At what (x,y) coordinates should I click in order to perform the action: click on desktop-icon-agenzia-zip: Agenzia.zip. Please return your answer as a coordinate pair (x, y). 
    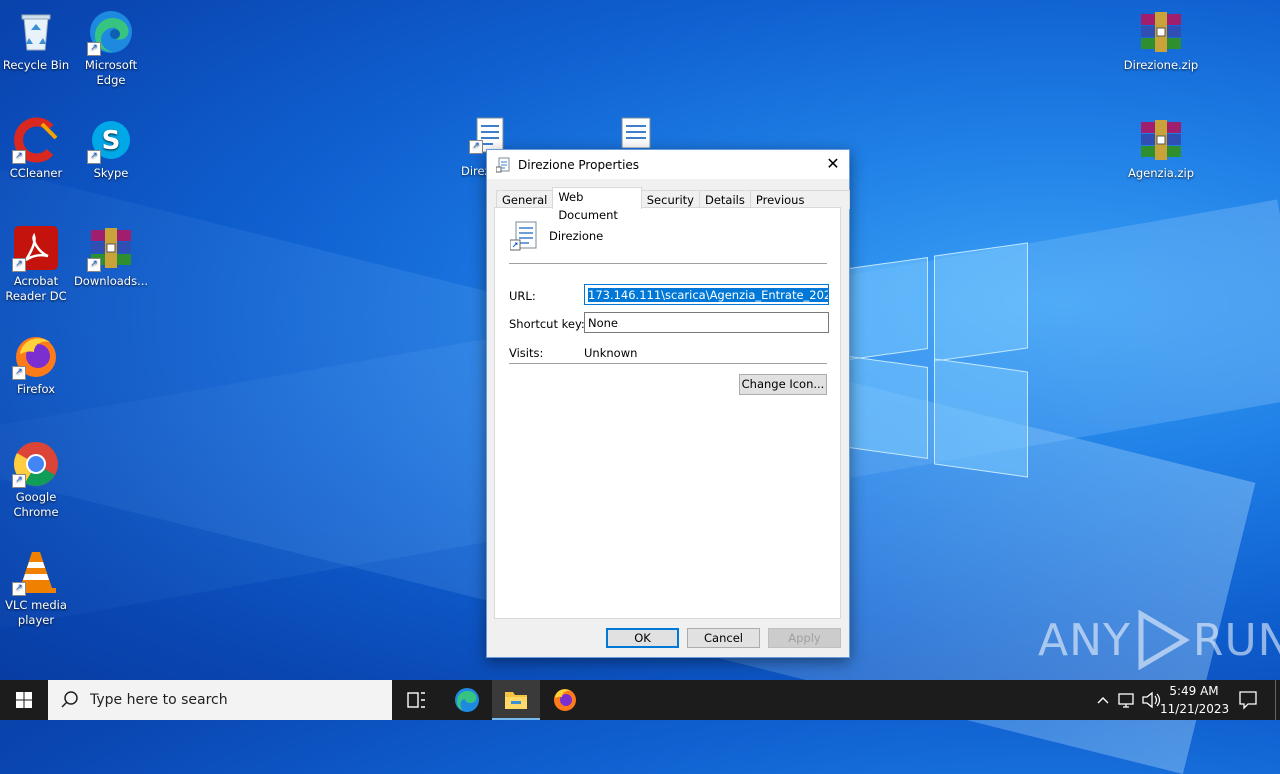
    Looking at the image, I should click on (1161, 148).